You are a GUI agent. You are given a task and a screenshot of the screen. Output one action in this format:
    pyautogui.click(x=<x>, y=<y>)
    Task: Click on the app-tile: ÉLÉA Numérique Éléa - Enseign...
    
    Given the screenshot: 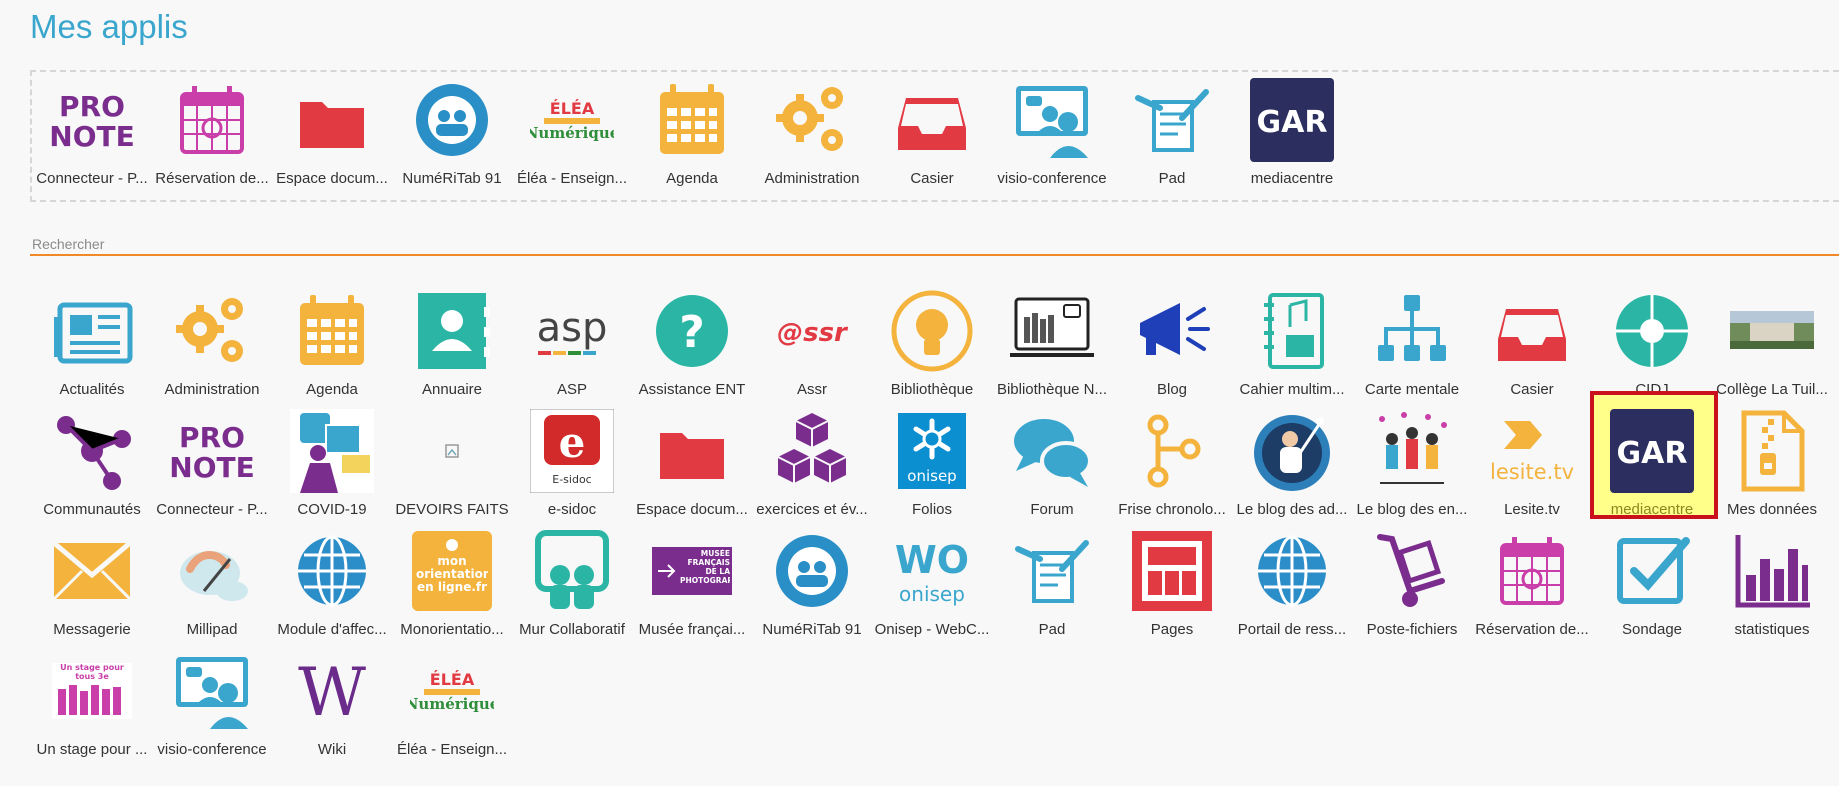 What is the action you would take?
    pyautogui.click(x=452, y=709)
    